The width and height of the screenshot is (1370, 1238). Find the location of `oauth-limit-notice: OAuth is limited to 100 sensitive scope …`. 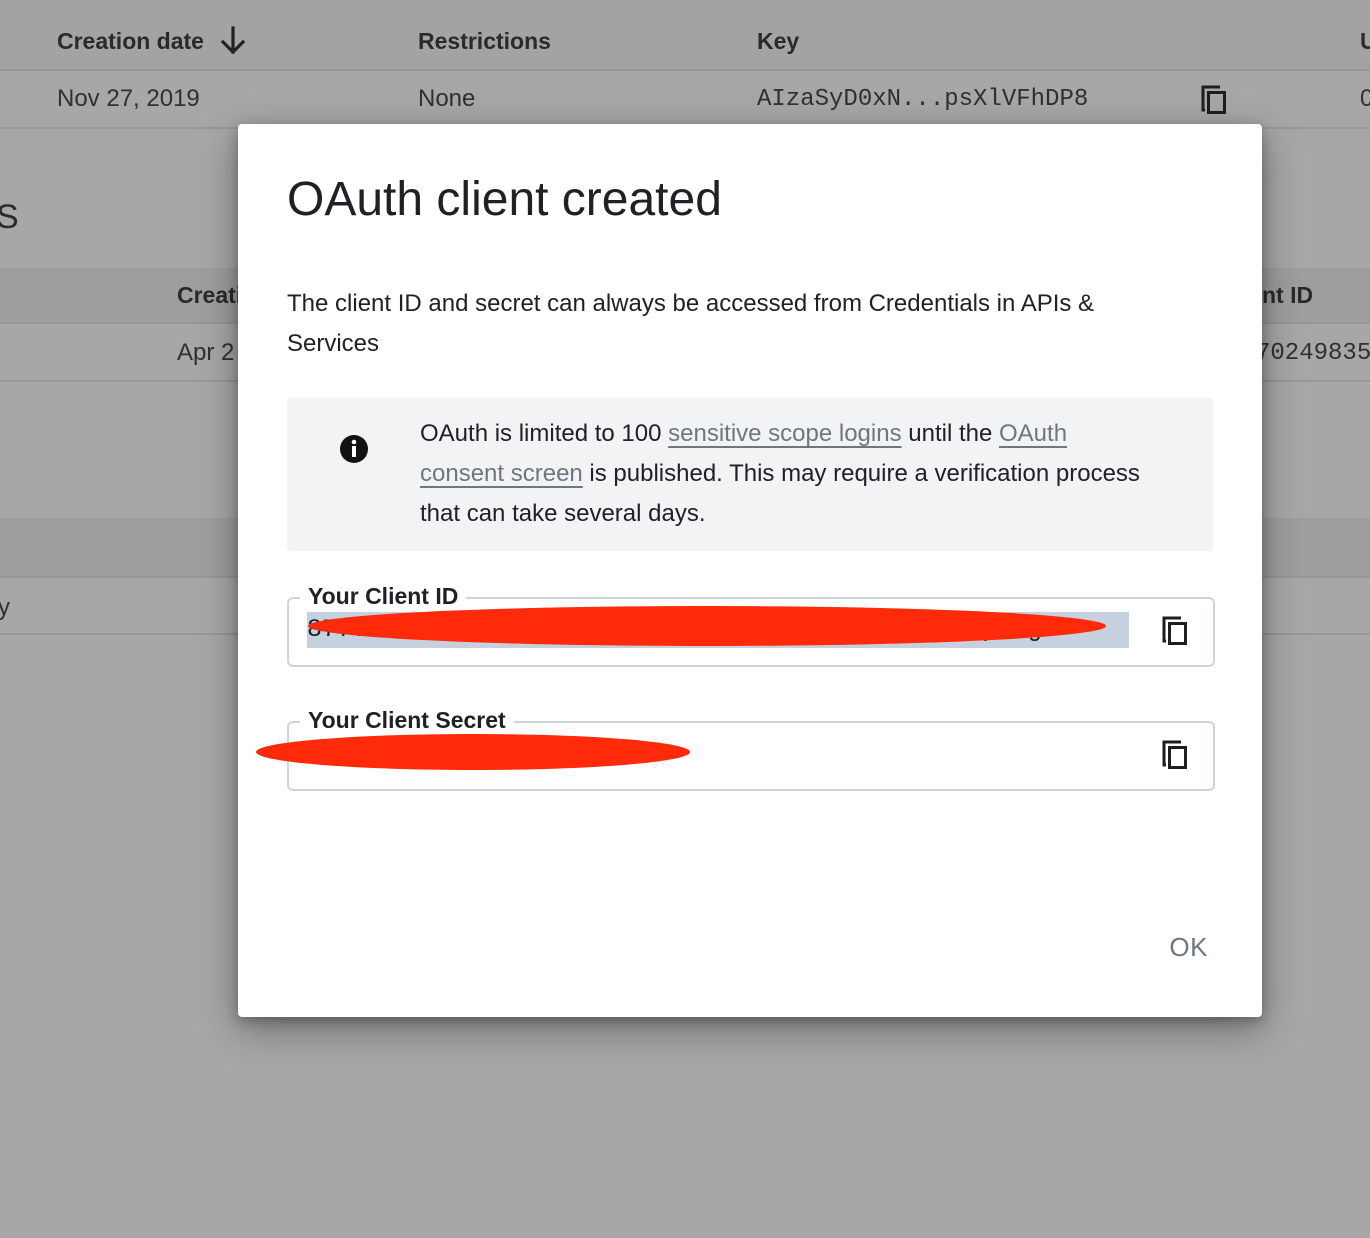

oauth-limit-notice: OAuth is limited to 100 sensitive scope … is located at coordinates (750, 474).